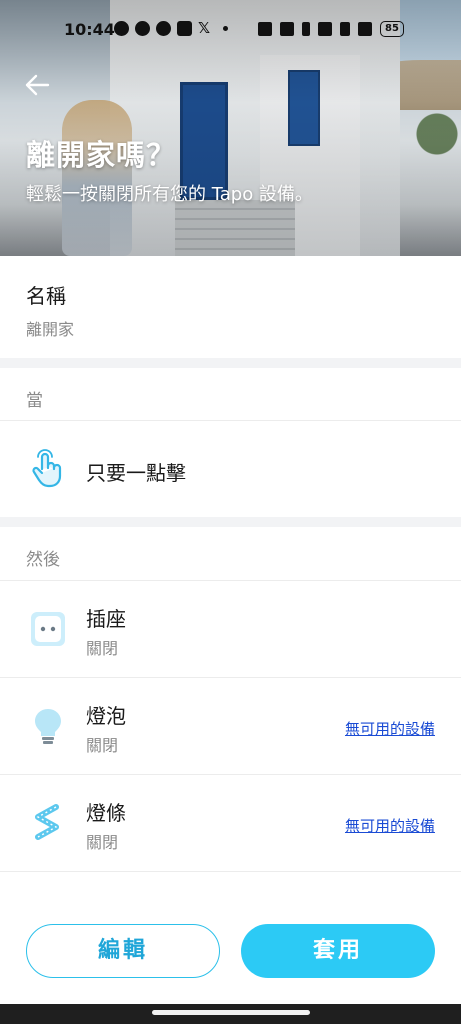 This screenshot has width=461, height=1024. I want to click on action-row-lightstrip: 燈條 關閉 無可用的設備, so click(230, 823).